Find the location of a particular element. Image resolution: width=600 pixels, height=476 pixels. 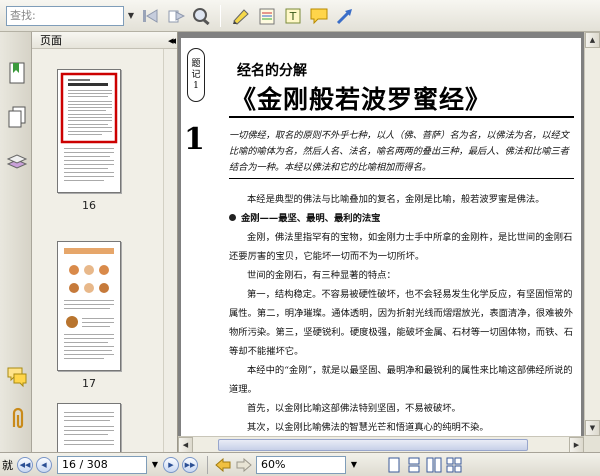

thumbnail-label: 17 is located at coordinates (89, 383).